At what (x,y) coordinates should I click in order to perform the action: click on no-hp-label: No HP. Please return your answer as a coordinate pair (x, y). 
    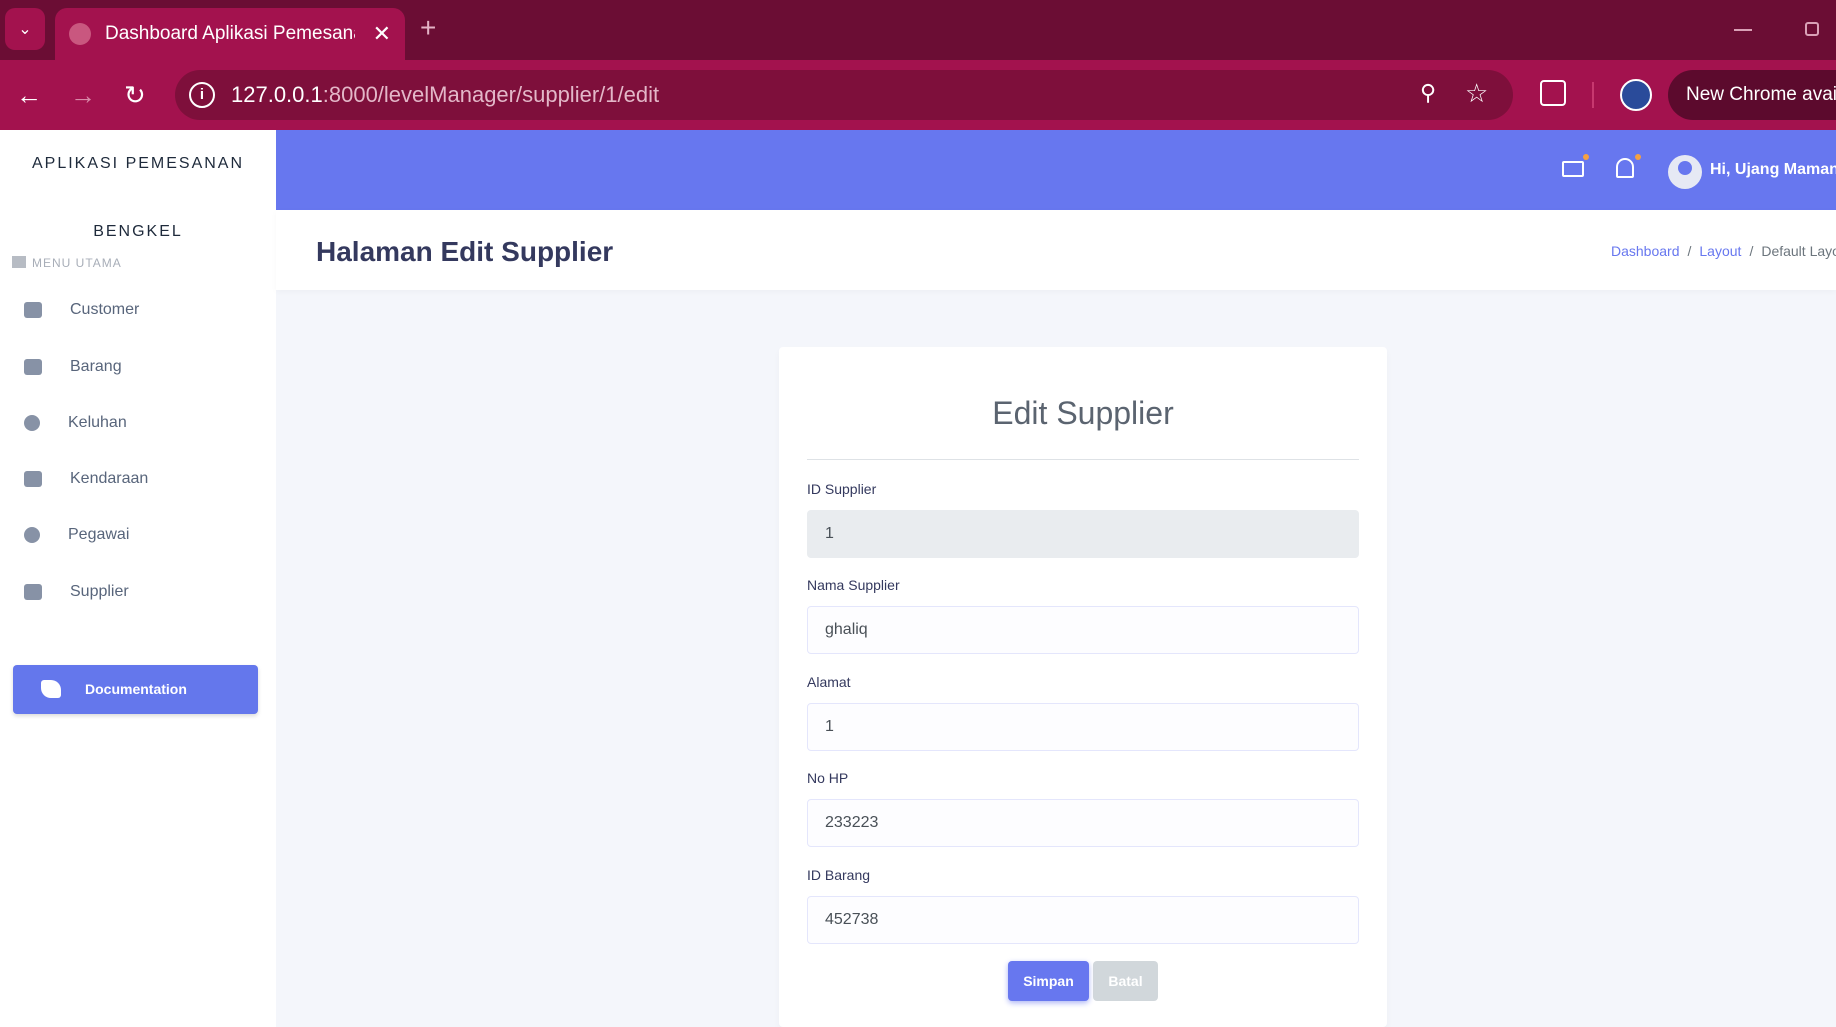
    Looking at the image, I should click on (828, 778).